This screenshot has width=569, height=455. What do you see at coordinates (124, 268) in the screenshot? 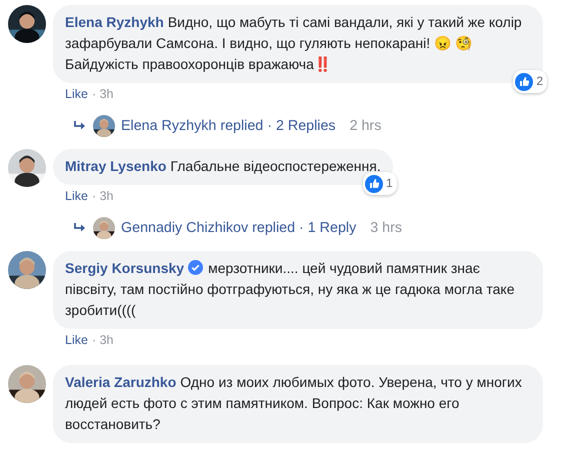
I see `author-name: Sergiy Korsunsky` at bounding box center [124, 268].